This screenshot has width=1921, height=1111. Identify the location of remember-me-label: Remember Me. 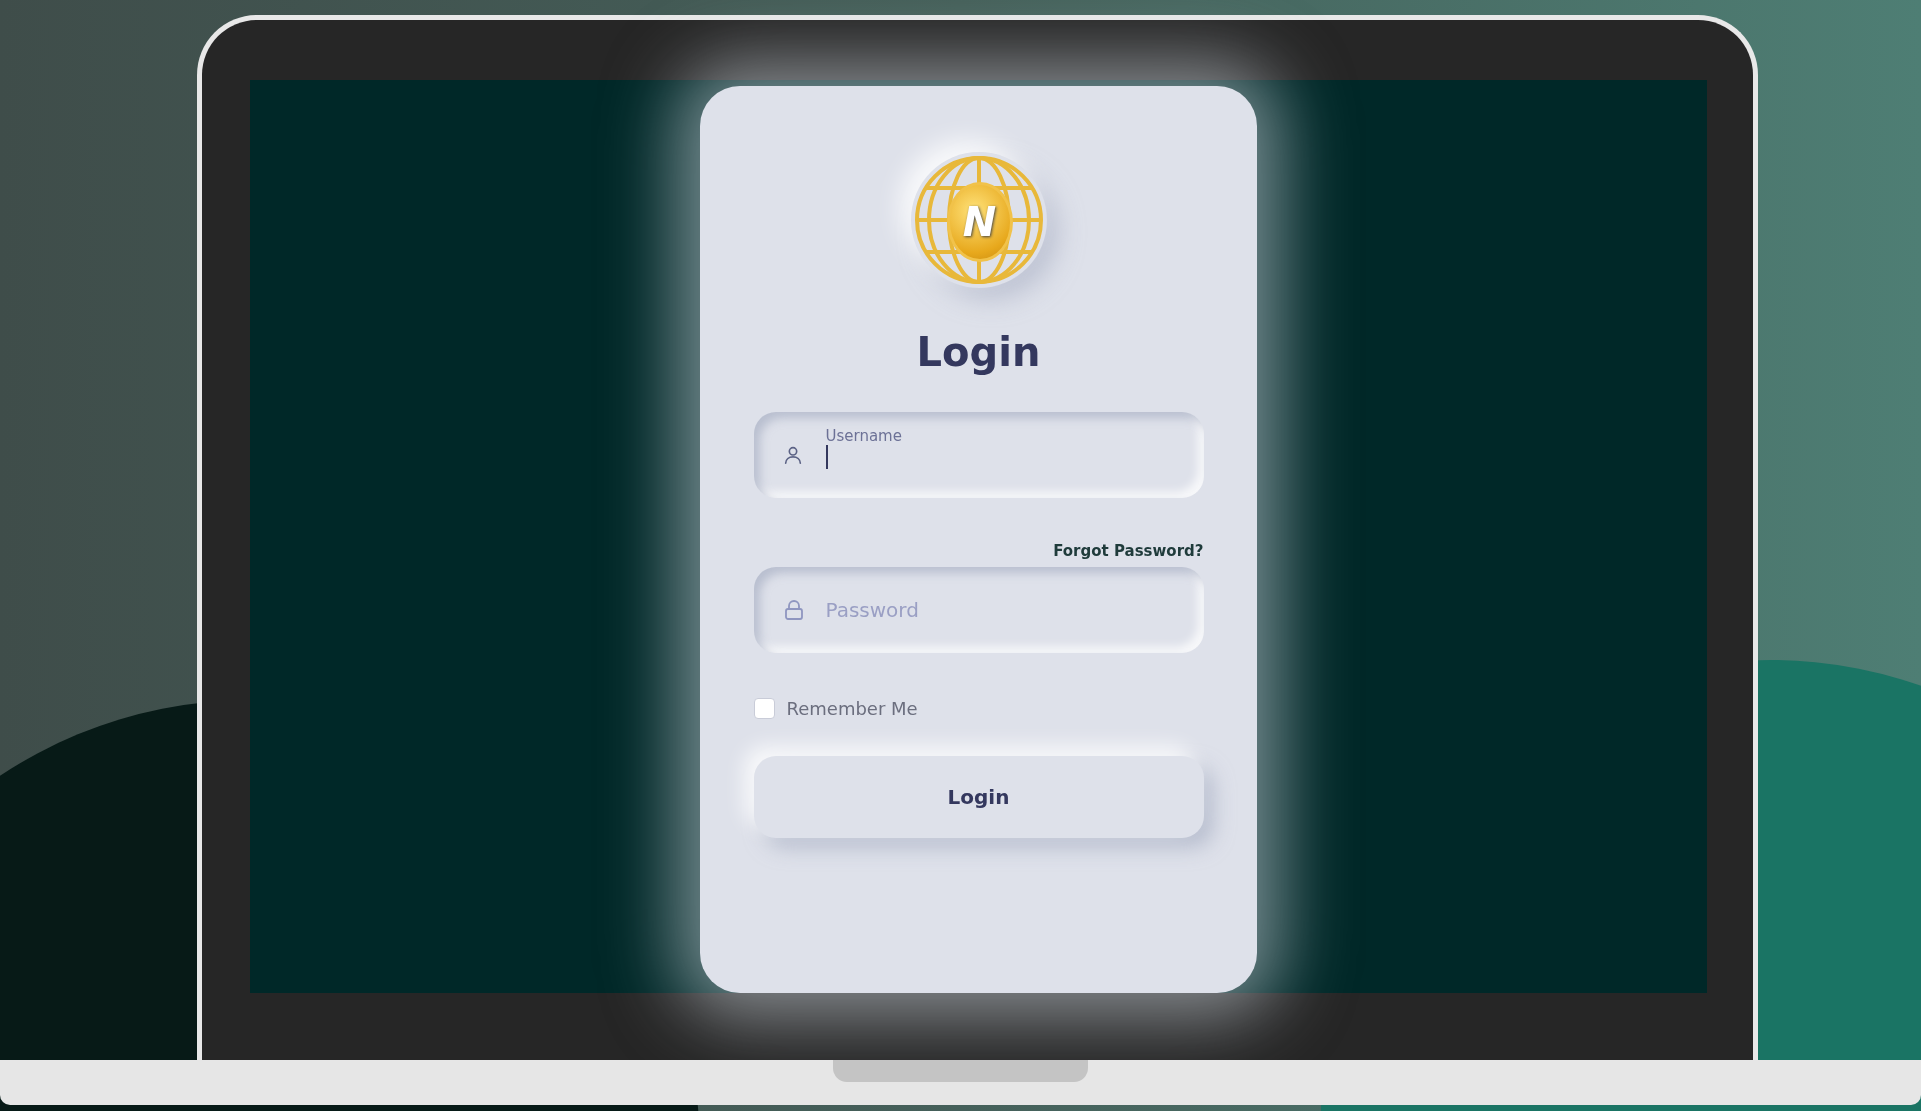
(852, 708).